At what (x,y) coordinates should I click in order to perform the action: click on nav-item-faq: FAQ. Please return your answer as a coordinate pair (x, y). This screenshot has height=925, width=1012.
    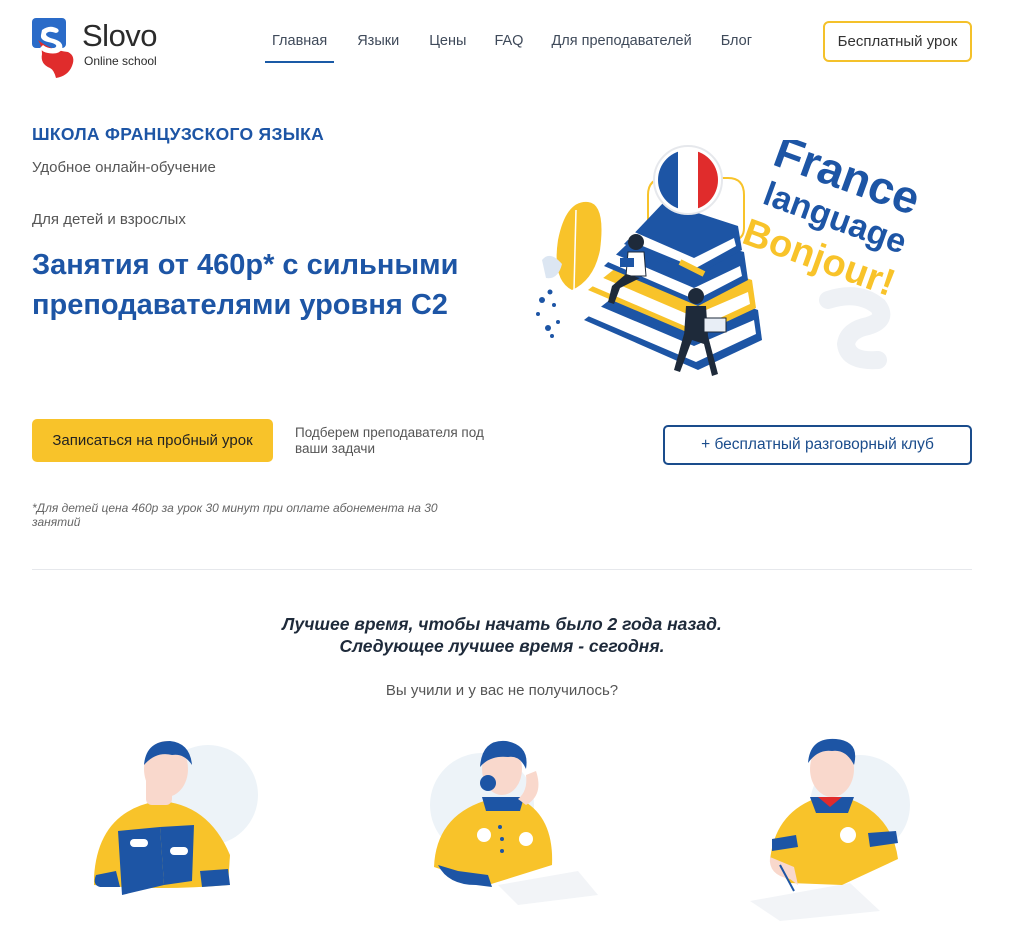
    Looking at the image, I should click on (508, 48).